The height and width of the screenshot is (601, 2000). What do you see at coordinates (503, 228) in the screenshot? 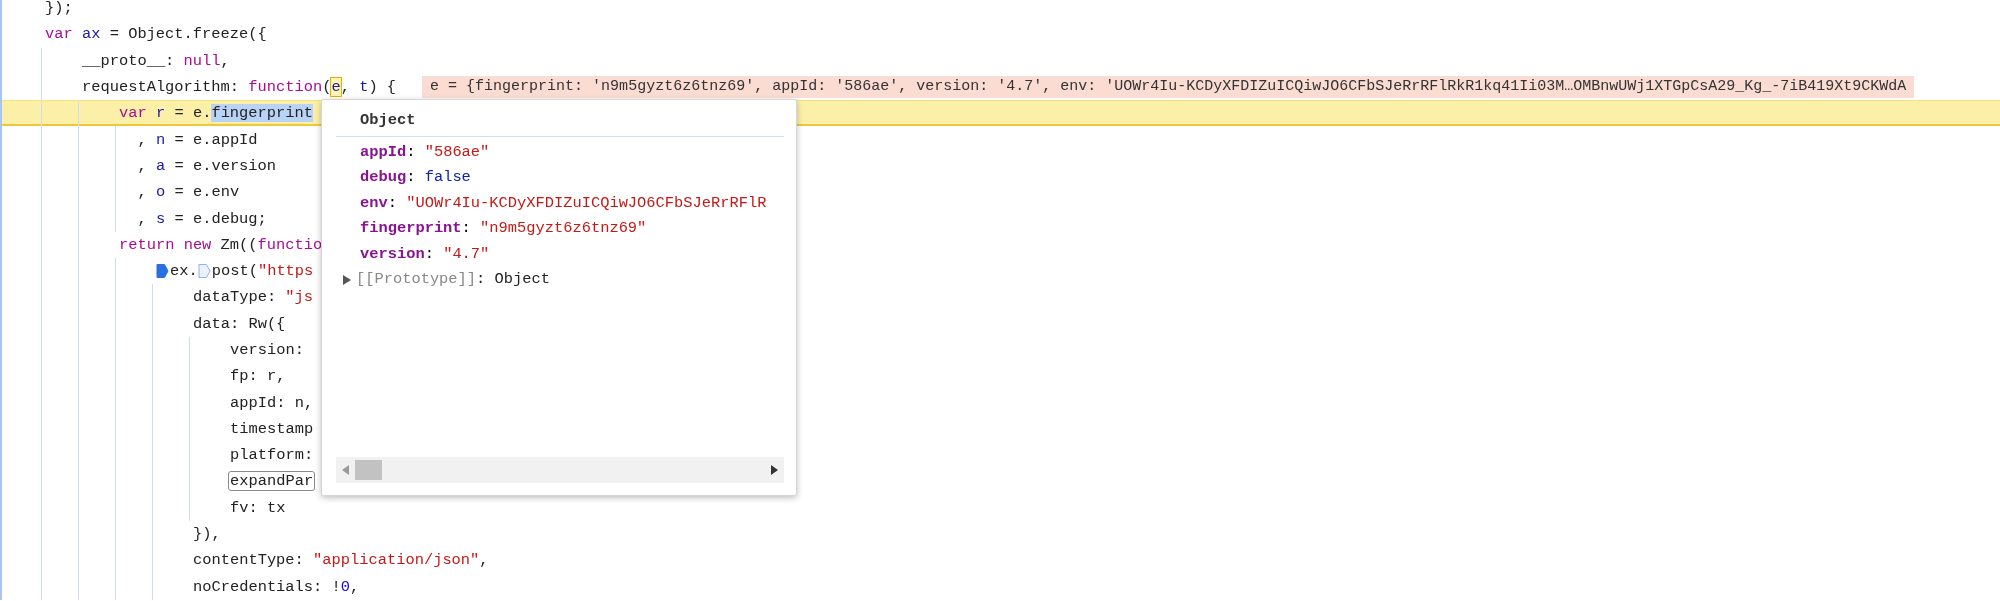
I see `property-row-text: fingerprint: "n9m5gyzt6z6tnz69"` at bounding box center [503, 228].